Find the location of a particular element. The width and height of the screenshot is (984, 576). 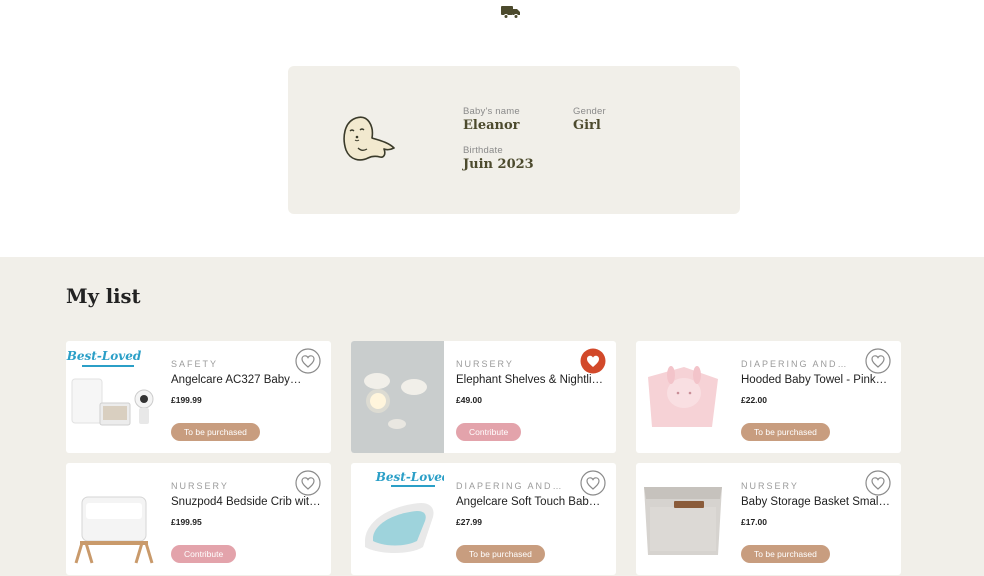

product-price: £17.00 is located at coordinates (754, 522).